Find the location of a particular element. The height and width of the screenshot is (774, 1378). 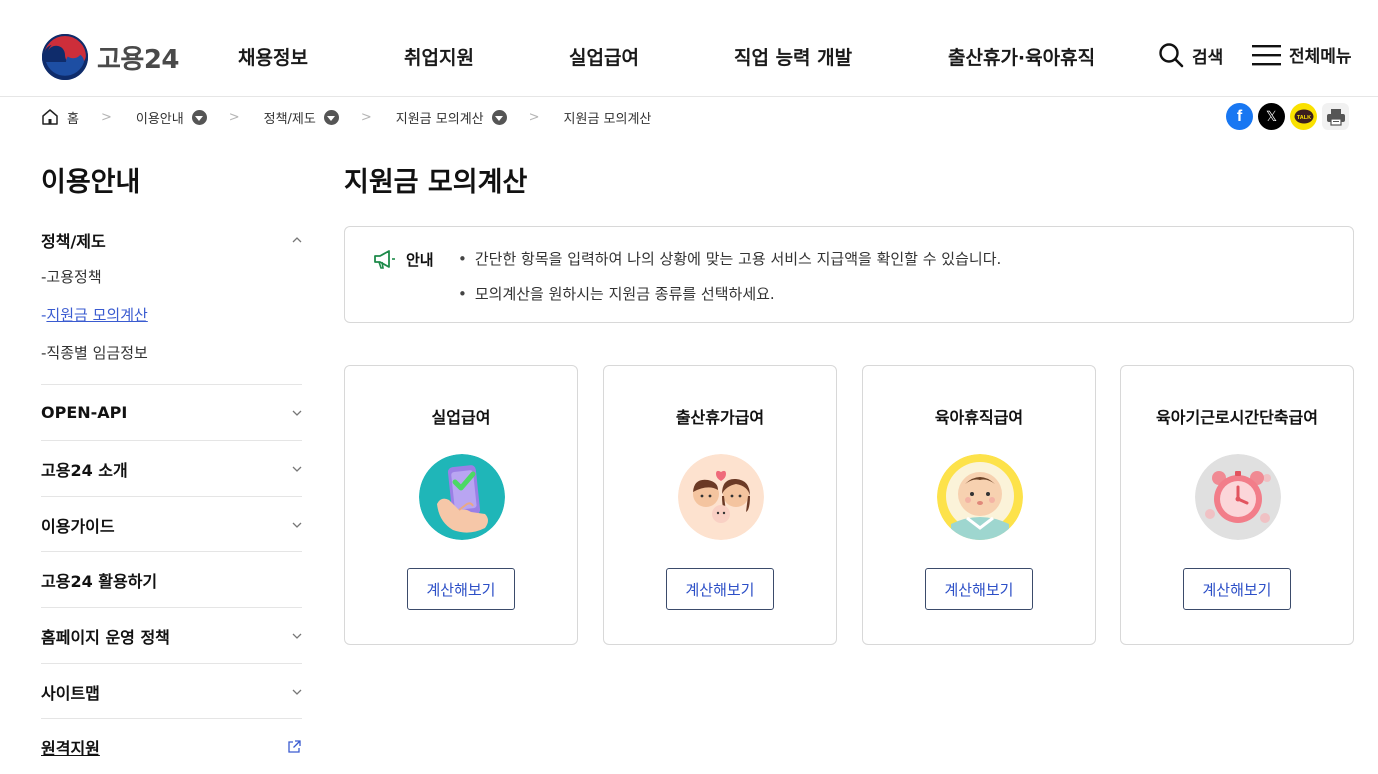

hamburger-menu-icon is located at coordinates (1266, 54).